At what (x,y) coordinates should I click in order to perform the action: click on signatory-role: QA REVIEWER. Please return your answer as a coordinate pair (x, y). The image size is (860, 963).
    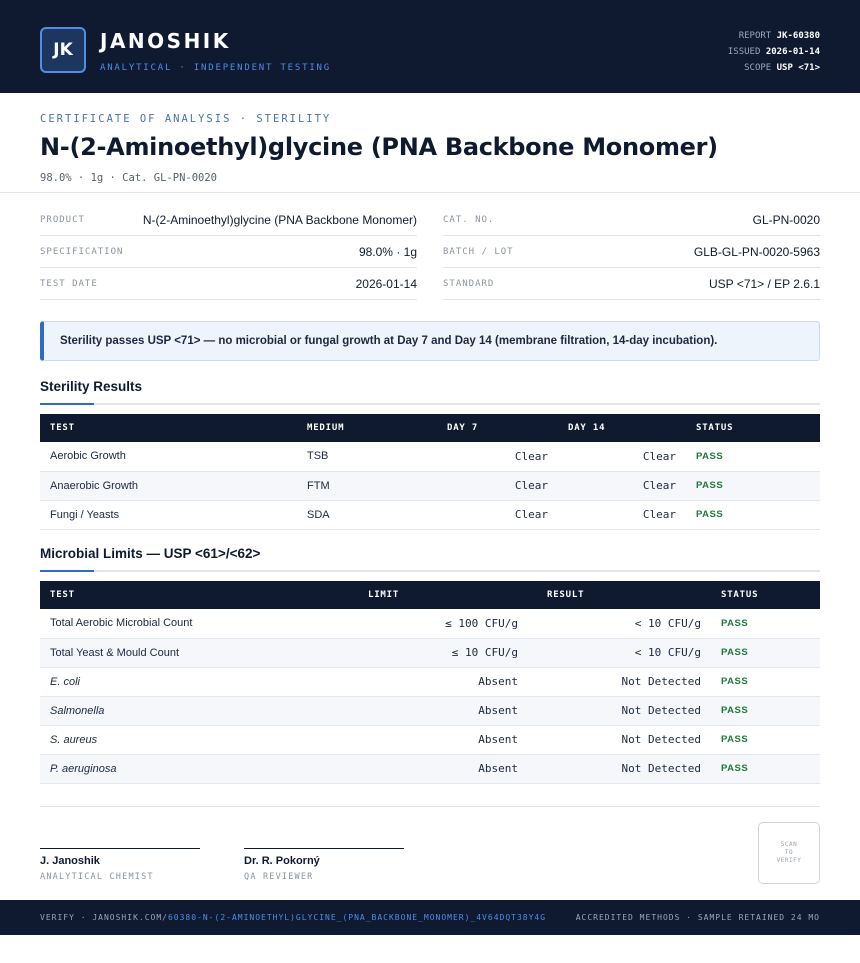
    Looking at the image, I should click on (279, 877).